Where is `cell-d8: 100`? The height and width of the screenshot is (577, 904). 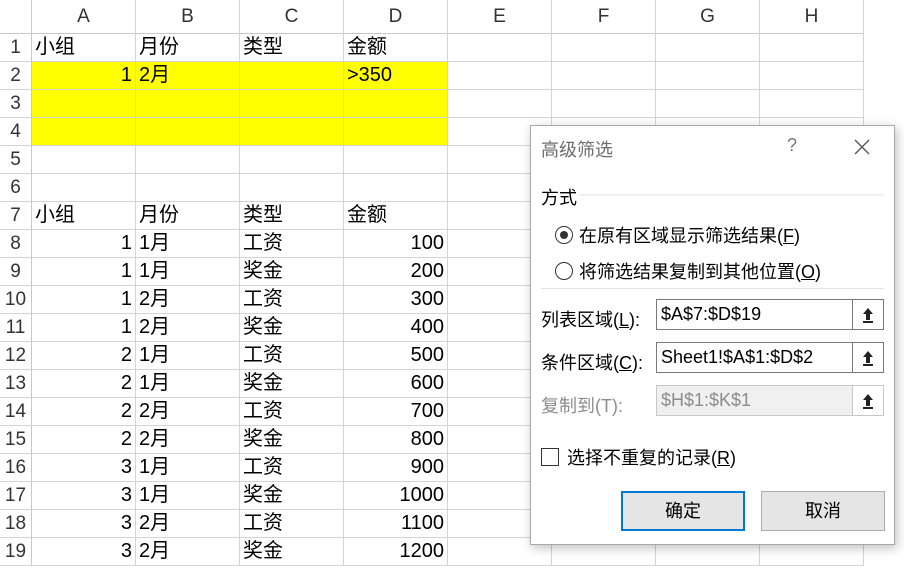 cell-d8: 100 is located at coordinates (396, 244).